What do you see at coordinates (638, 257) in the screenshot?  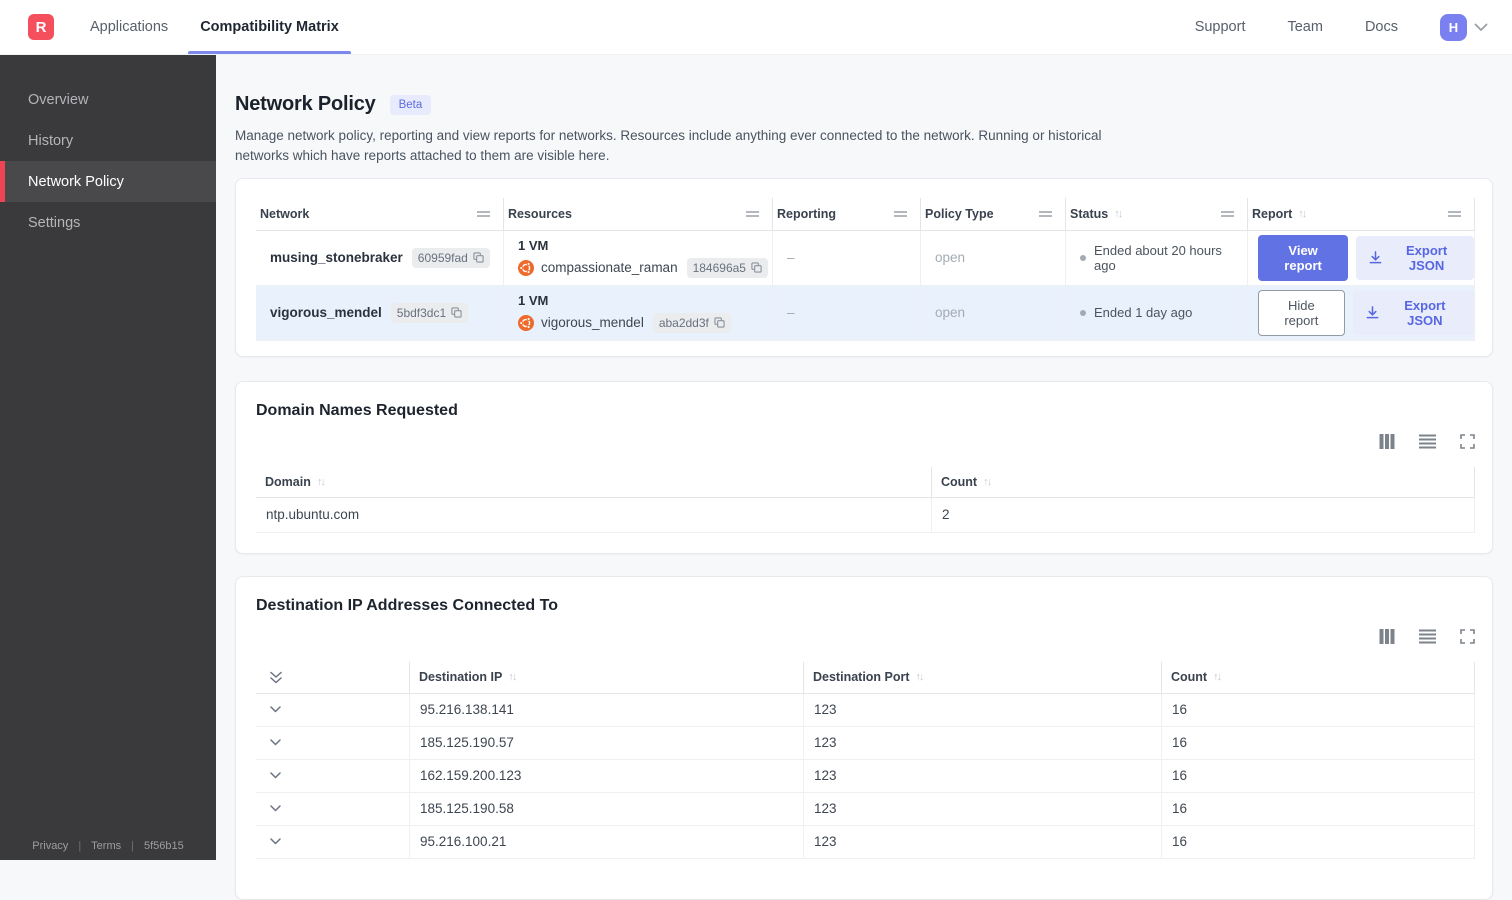 I see `resources-cell: 1 VM compassionate_raman 184696a5` at bounding box center [638, 257].